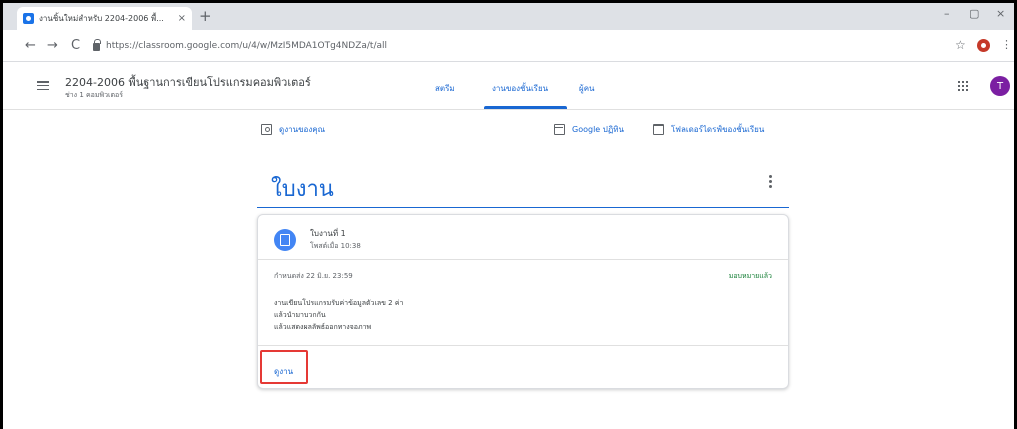 The height and width of the screenshot is (429, 1017). I want to click on class-drive-folder-link: โฟลเดอร์ไดรฟ์ของชั้นเรียน, so click(708, 129).